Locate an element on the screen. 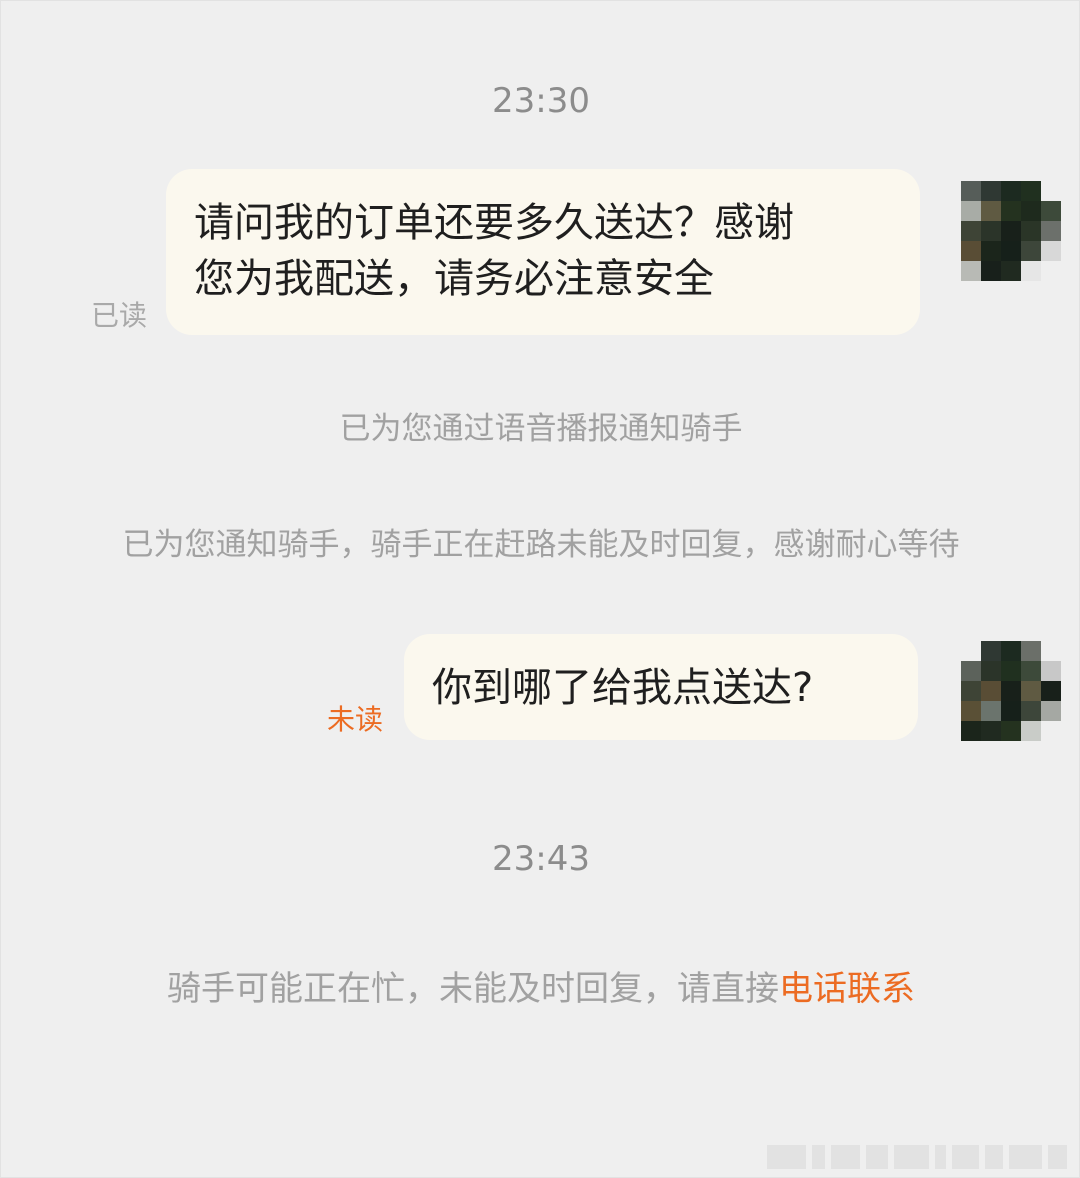 Image resolution: width=1080 pixels, height=1178 pixels. phone-contact-link: 电话联系 is located at coordinates (847, 989).